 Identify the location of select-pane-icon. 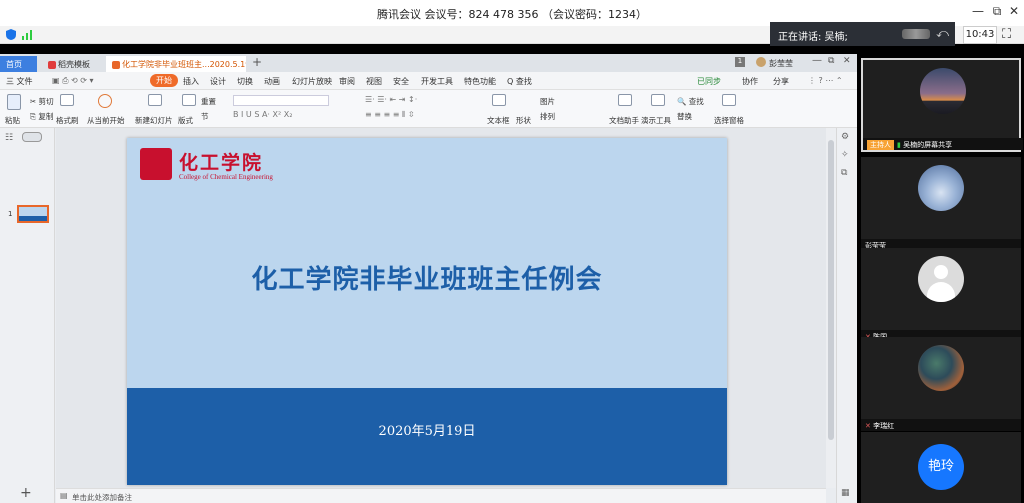
(729, 100).